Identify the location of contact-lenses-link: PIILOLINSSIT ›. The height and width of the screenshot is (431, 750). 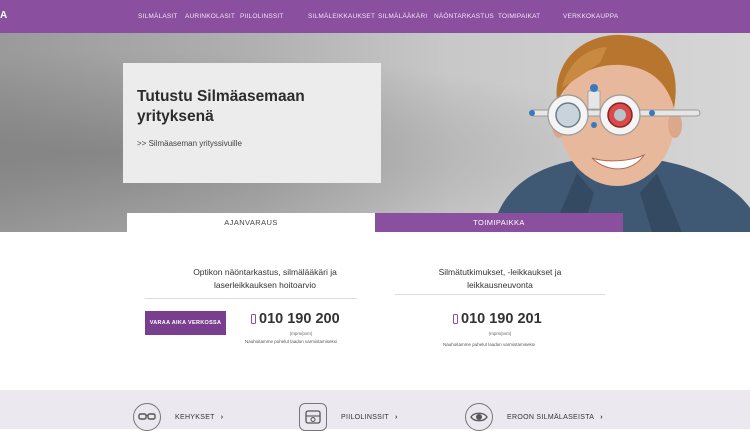
(369, 417).